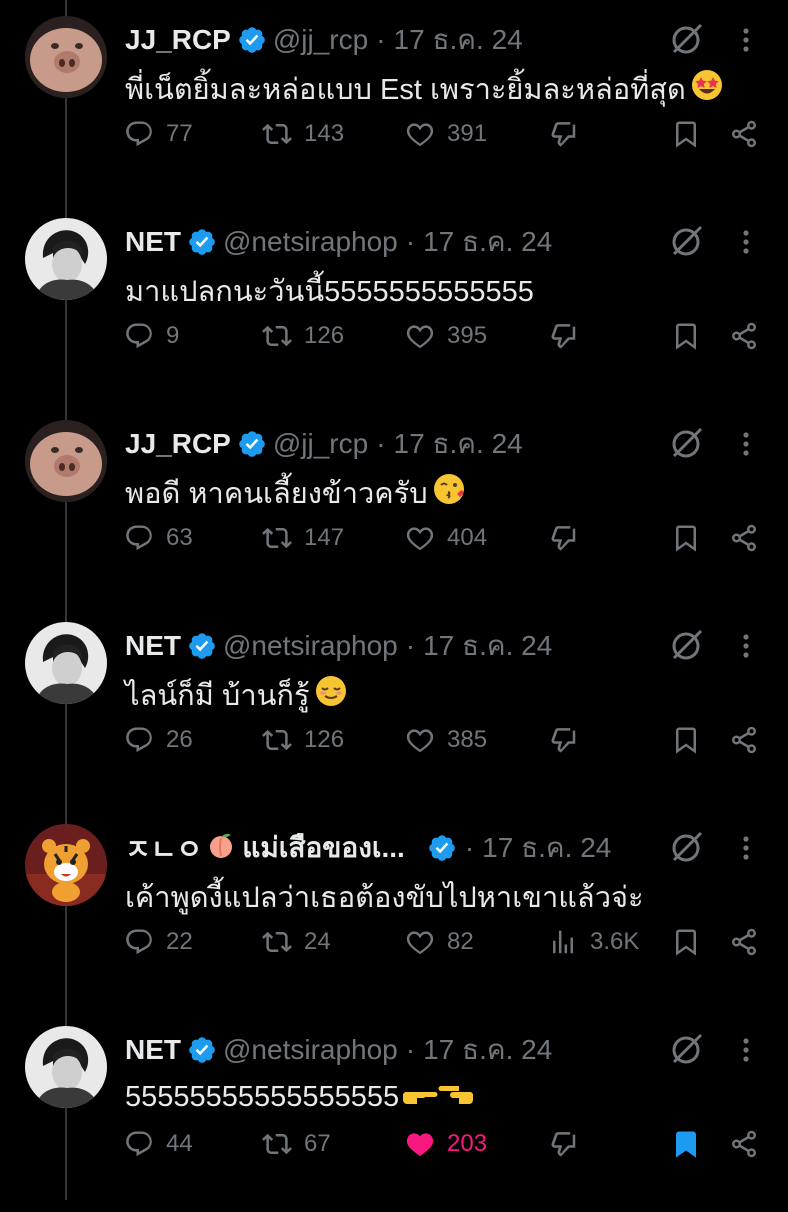 The width and height of the screenshot is (788, 1212). Describe the element at coordinates (158, 740) in the screenshot. I see `reply-button: 26` at that location.